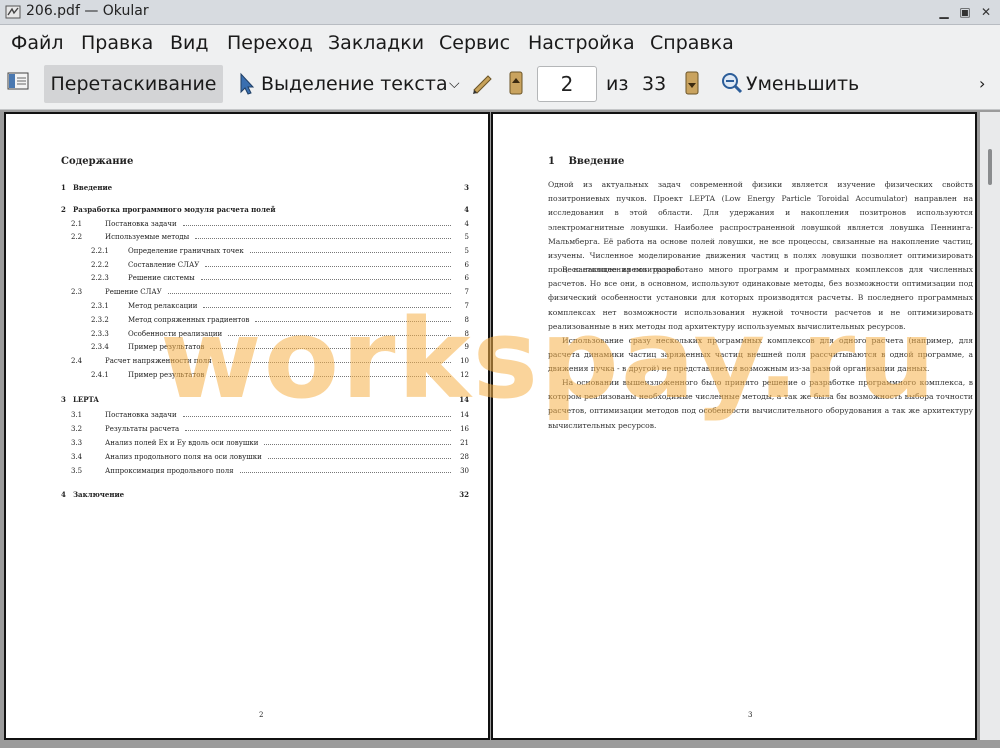 This screenshot has height=748, width=1000. I want to click on toc-entry-title: Анализ продольного поля на оси ловушки, so click(183, 457).